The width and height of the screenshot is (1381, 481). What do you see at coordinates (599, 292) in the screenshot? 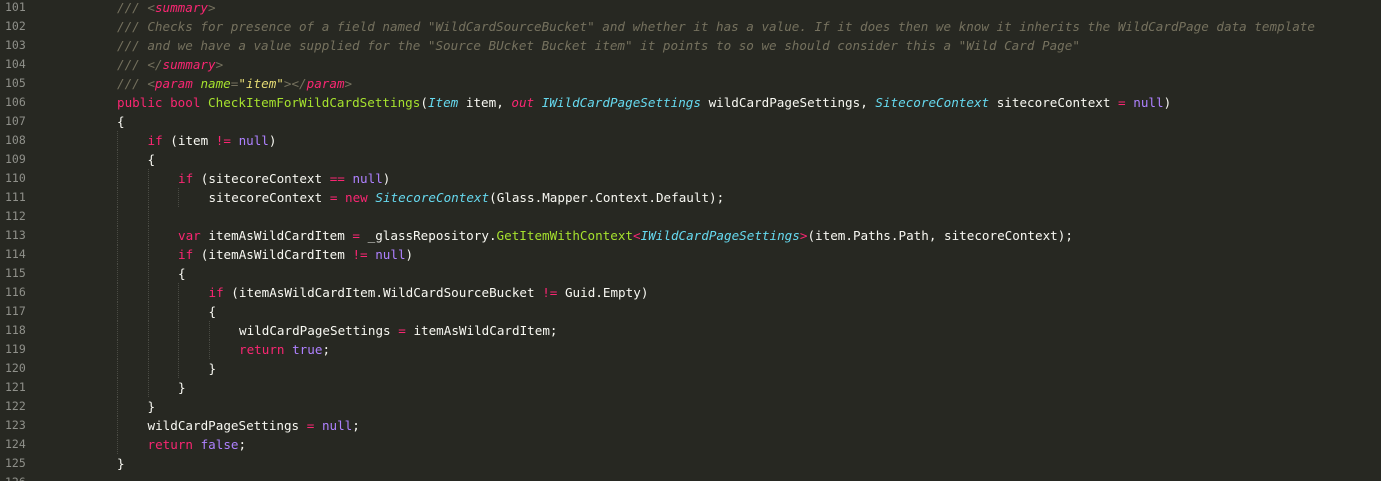
I see `punctuation-token: .` at bounding box center [599, 292].